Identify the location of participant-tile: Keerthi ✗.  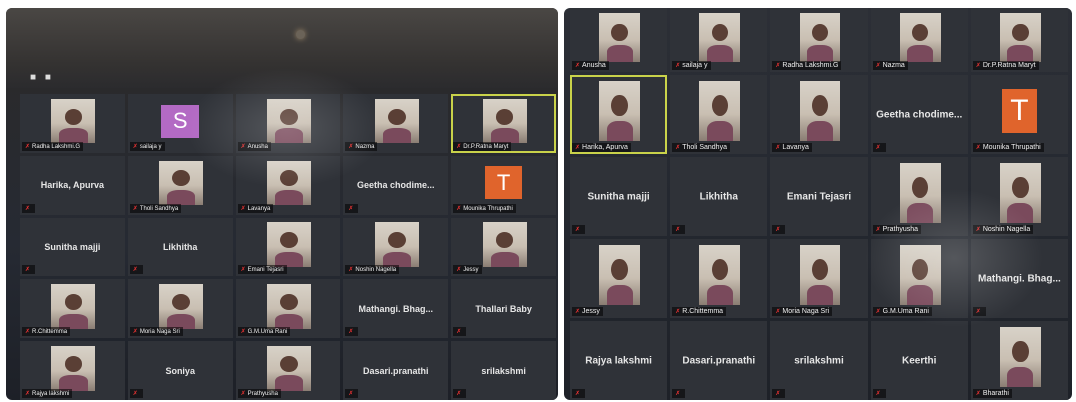
(919, 360).